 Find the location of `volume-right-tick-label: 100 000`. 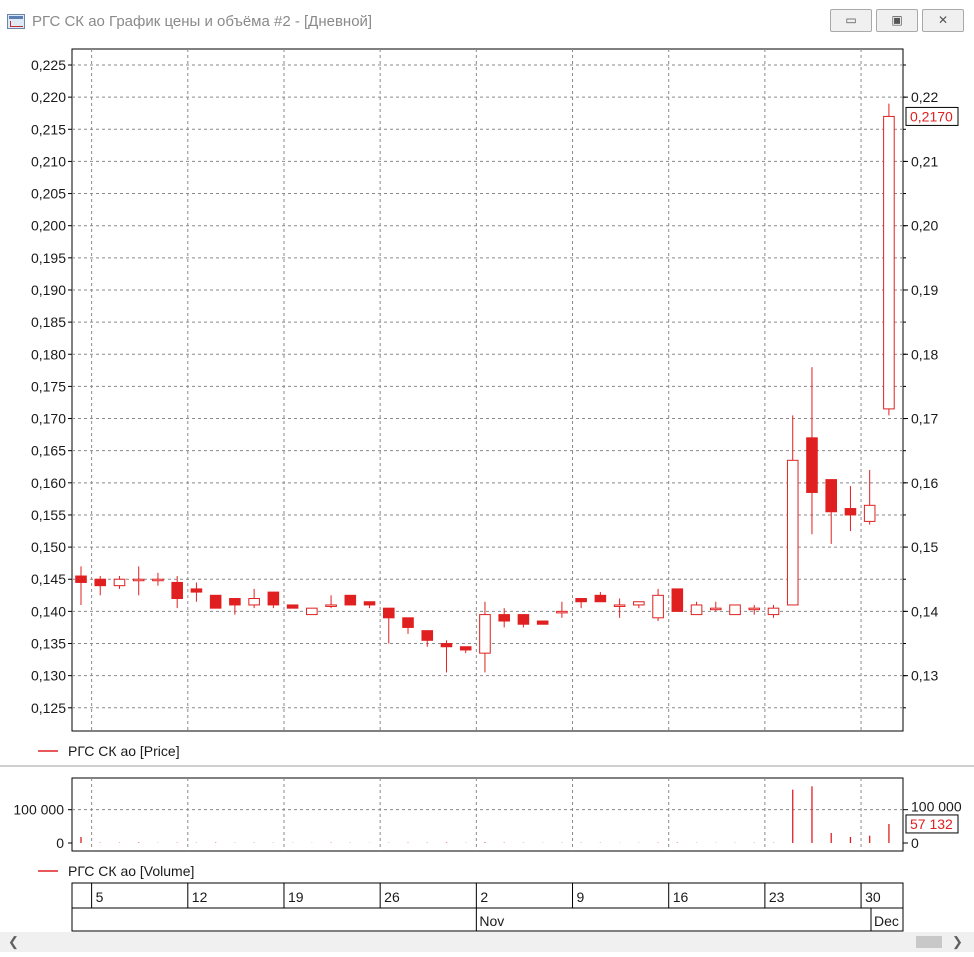

volume-right-tick-label: 100 000 is located at coordinates (936, 807).